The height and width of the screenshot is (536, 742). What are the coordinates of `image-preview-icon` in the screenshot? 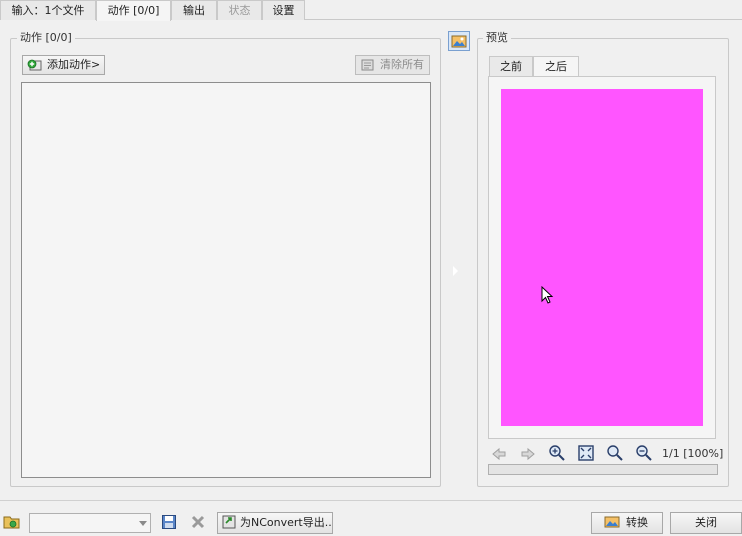 It's located at (459, 41).